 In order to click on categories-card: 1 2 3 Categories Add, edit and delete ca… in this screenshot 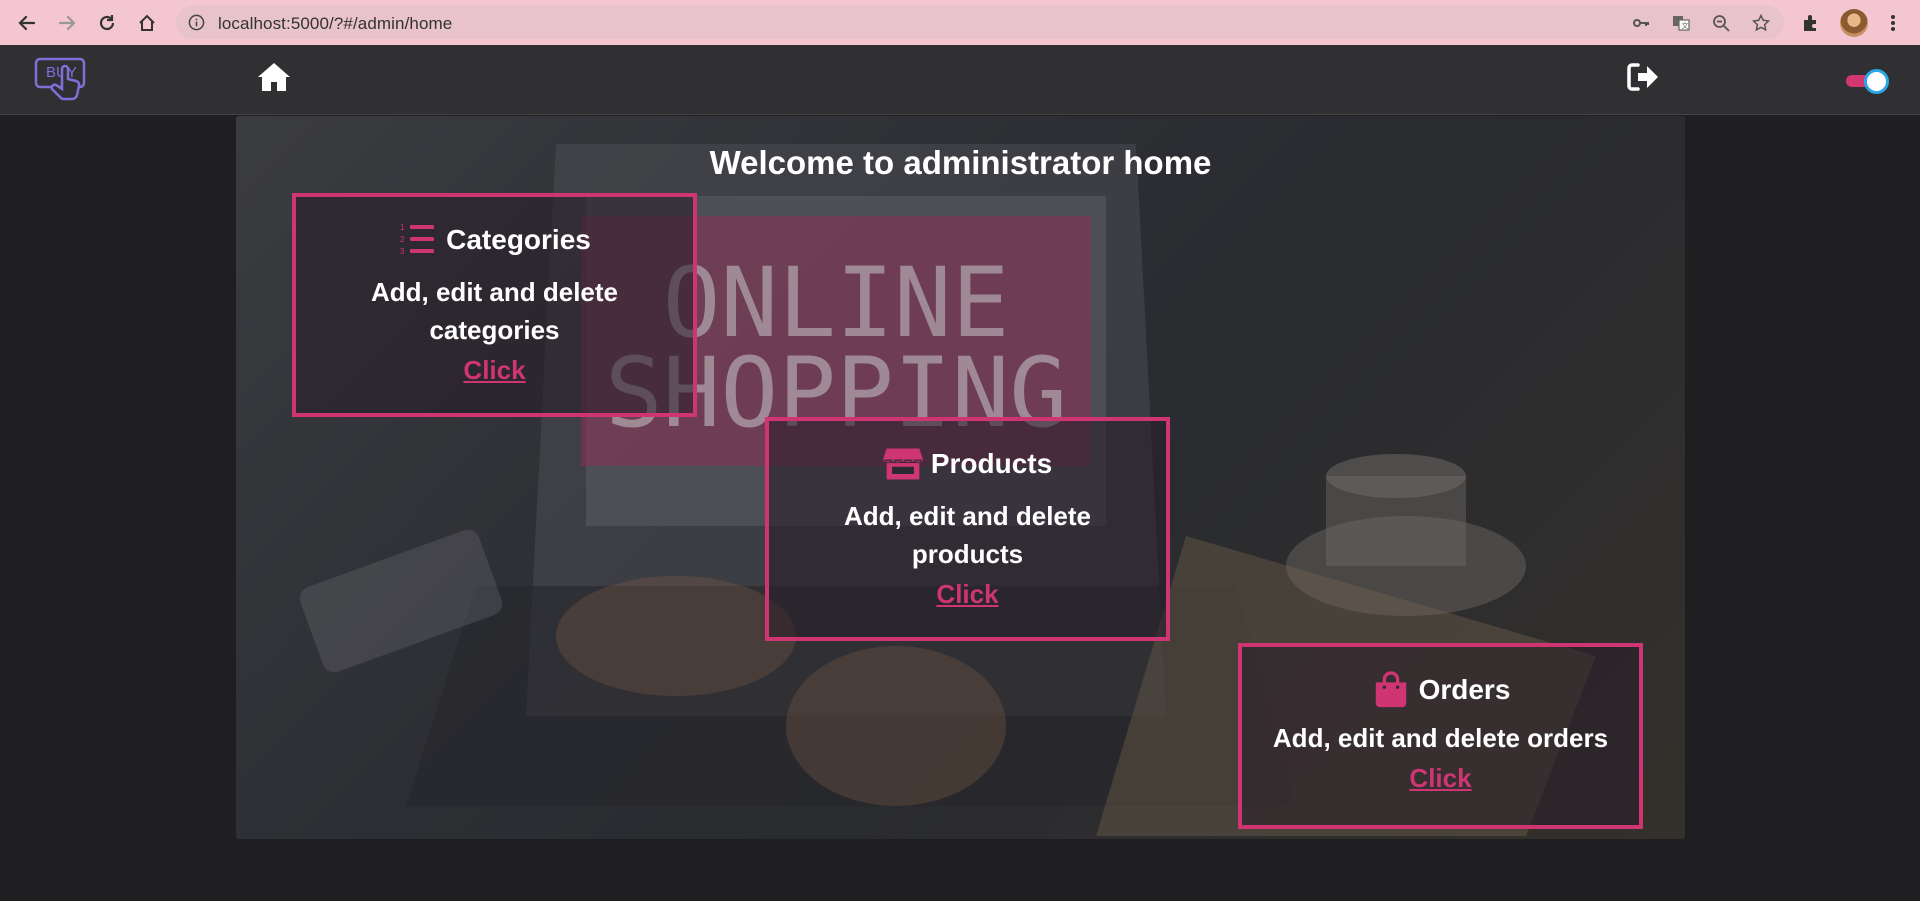, I will do `click(494, 305)`.